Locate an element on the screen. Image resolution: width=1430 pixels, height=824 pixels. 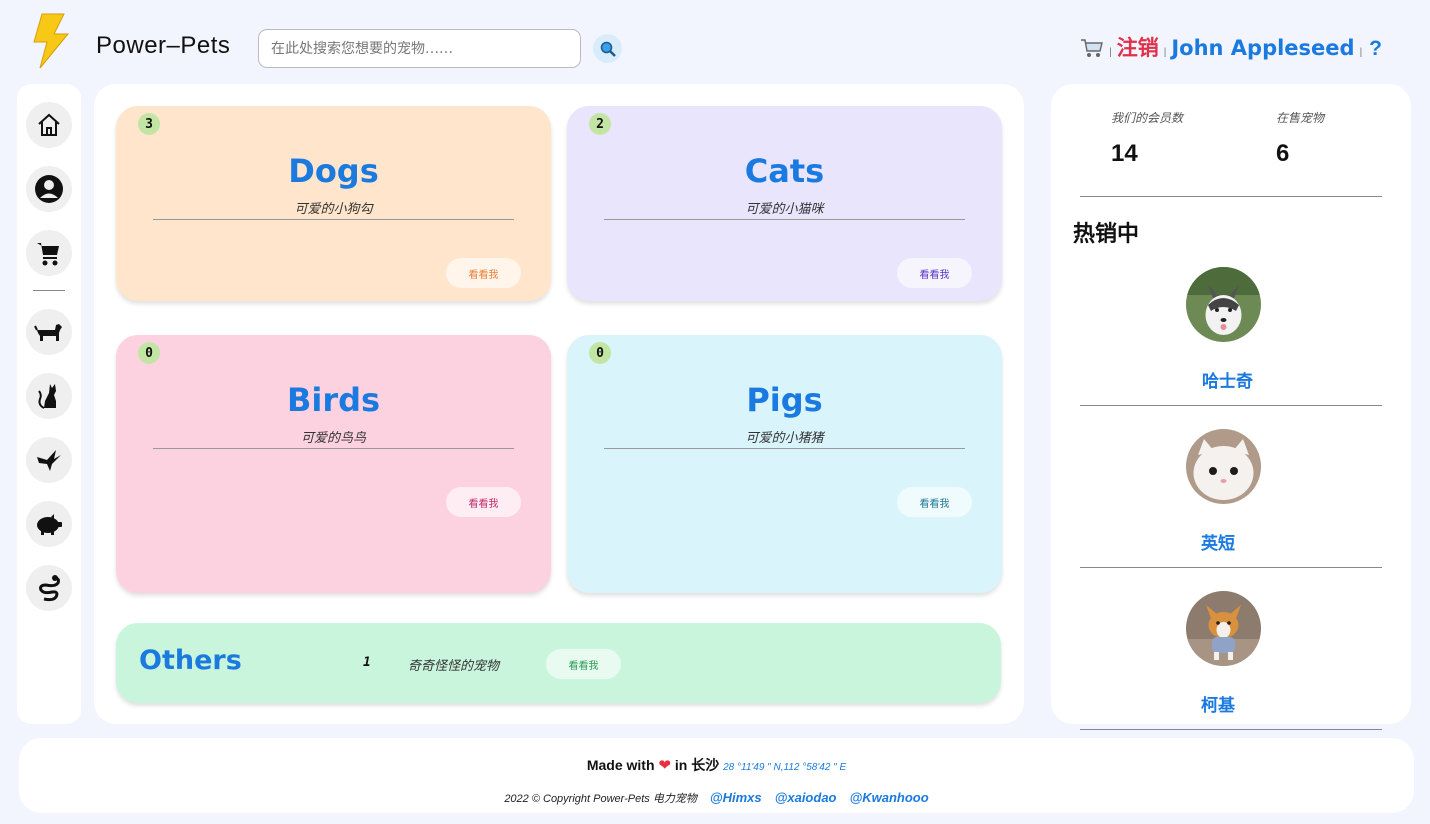
sidebar-item-pigs is located at coordinates (49, 524).